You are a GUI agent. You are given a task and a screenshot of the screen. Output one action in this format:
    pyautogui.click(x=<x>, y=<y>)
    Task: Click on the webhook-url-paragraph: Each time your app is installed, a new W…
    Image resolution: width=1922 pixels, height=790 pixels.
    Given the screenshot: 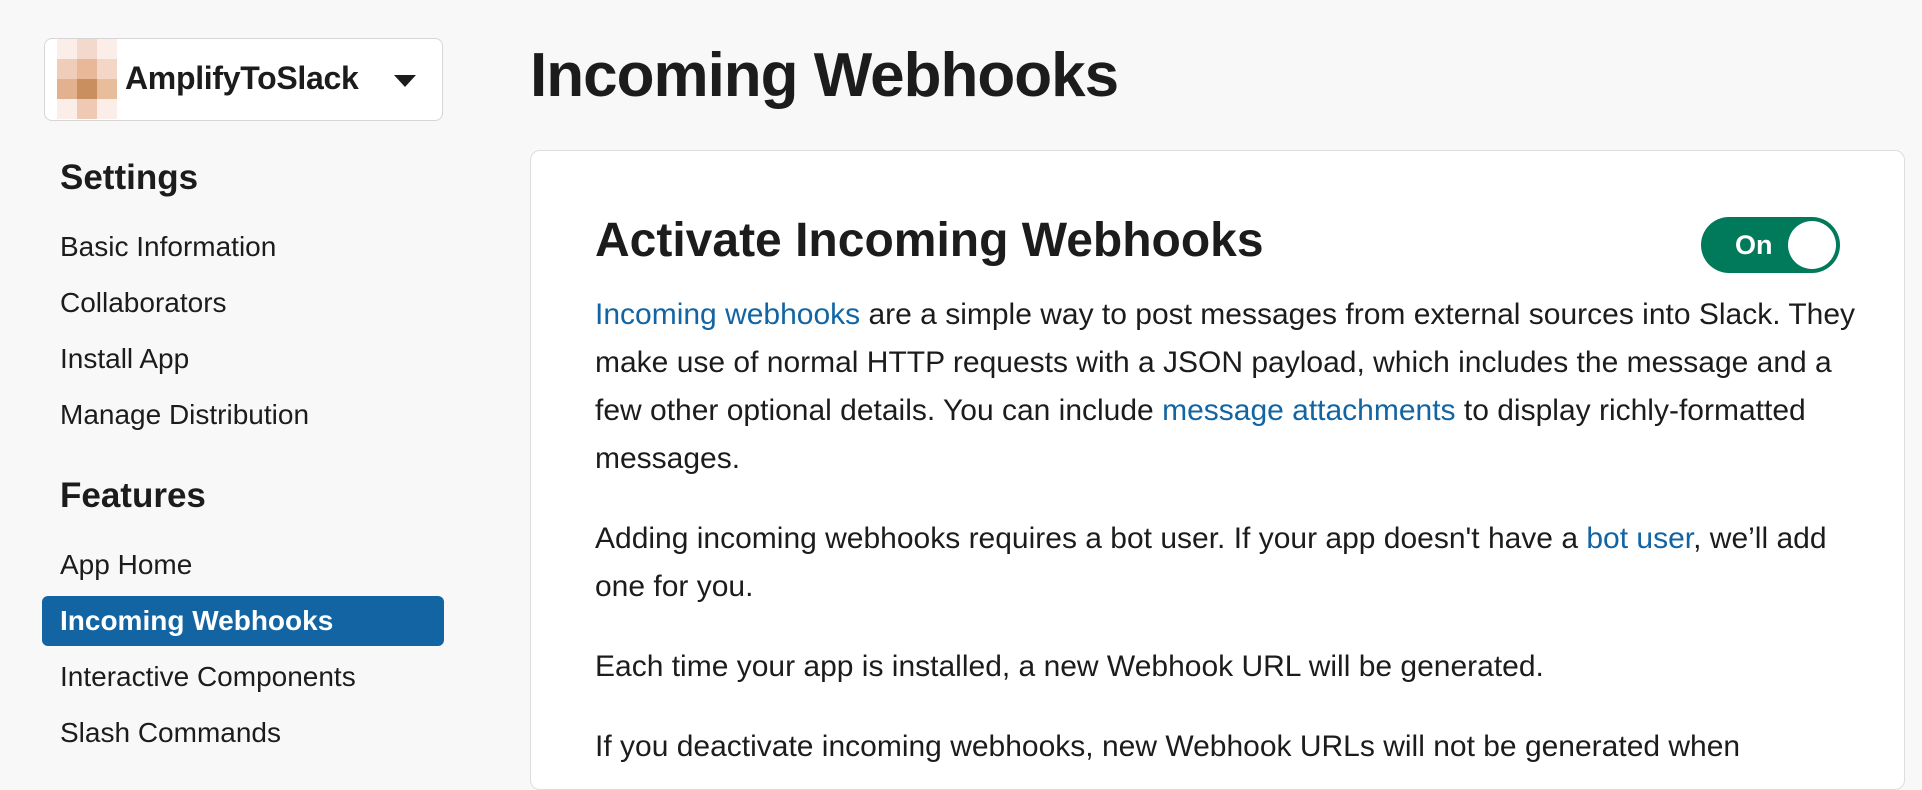 What is the action you would take?
    pyautogui.click(x=1069, y=666)
    